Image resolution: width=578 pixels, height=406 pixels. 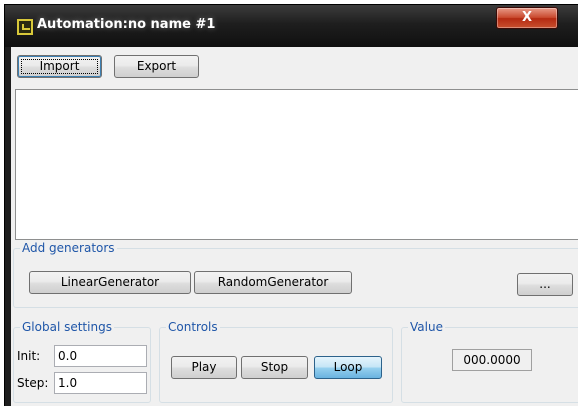 I want to click on step-label: Step:, so click(x=33, y=383).